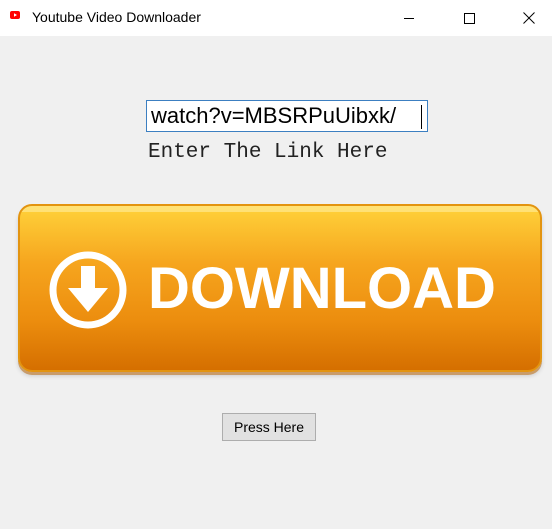 The image size is (552, 529). What do you see at coordinates (116, 17) in the screenshot?
I see `window-title: Youtube Video Downloader` at bounding box center [116, 17].